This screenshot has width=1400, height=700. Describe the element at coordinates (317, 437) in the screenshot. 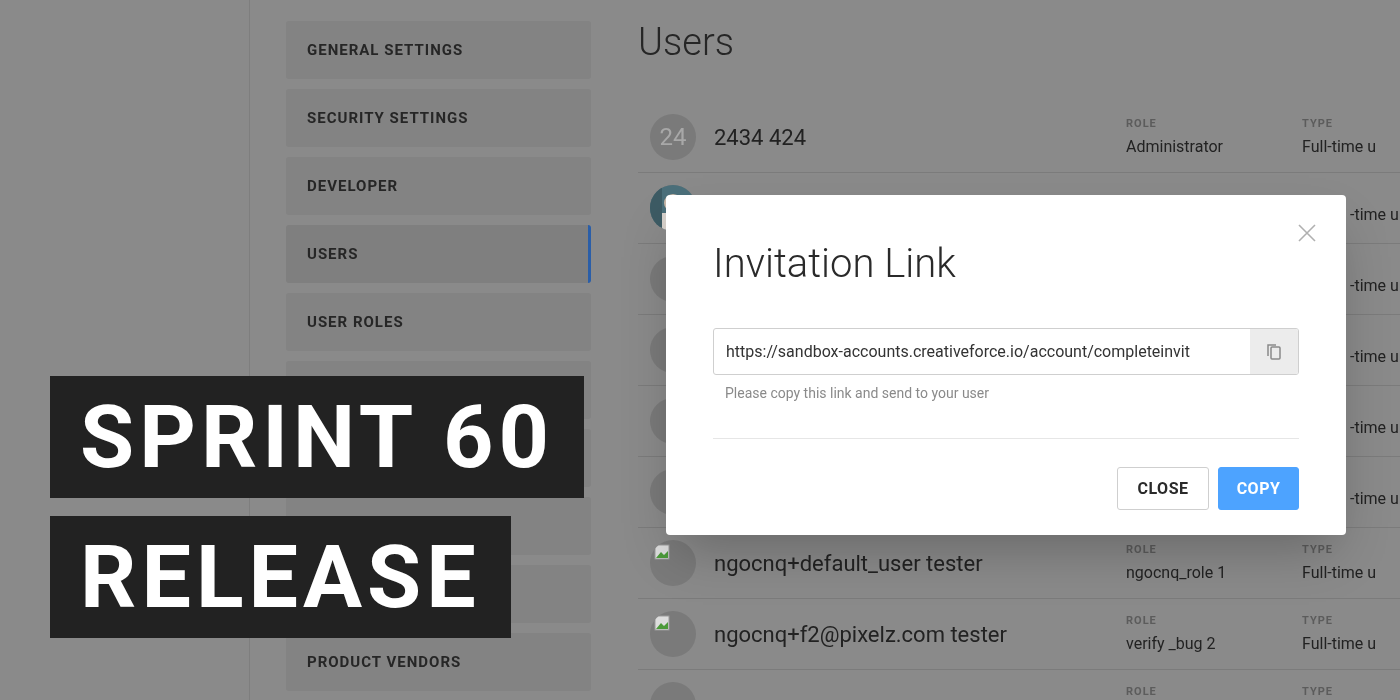

I see `title-banner-overlay: SPRINT 60` at that location.